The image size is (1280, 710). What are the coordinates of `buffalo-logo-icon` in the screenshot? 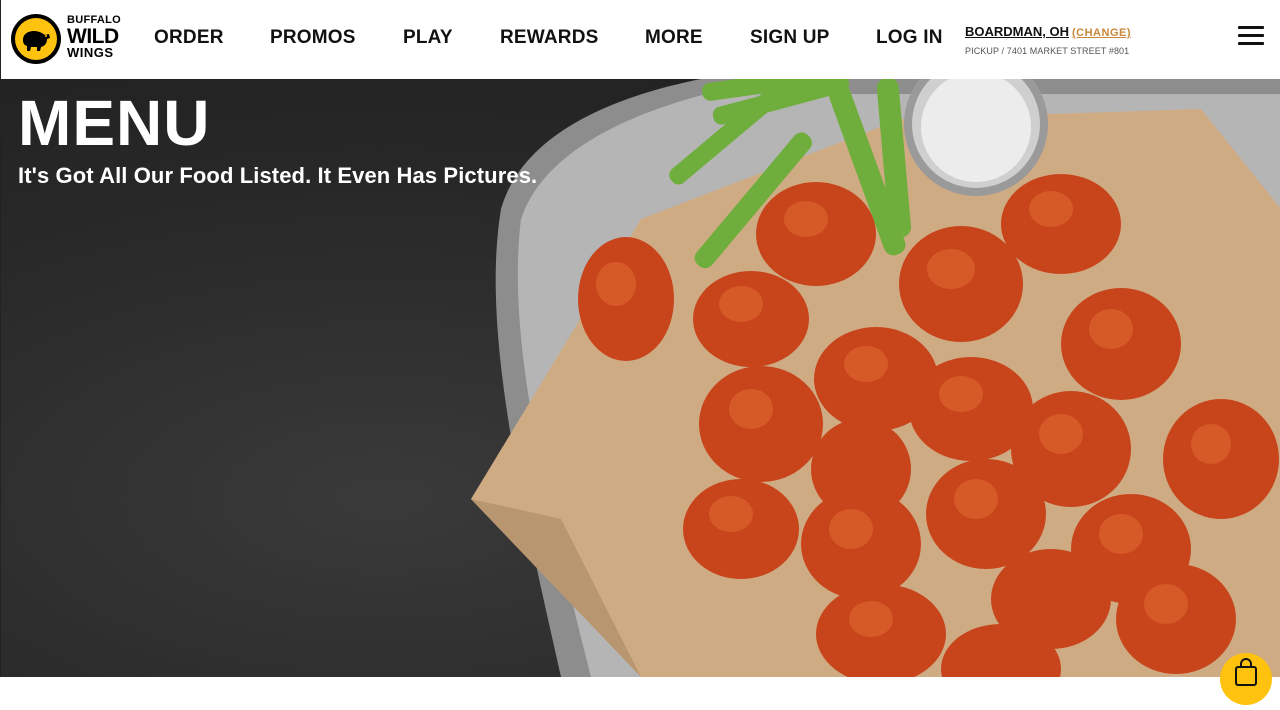 It's located at (36, 39).